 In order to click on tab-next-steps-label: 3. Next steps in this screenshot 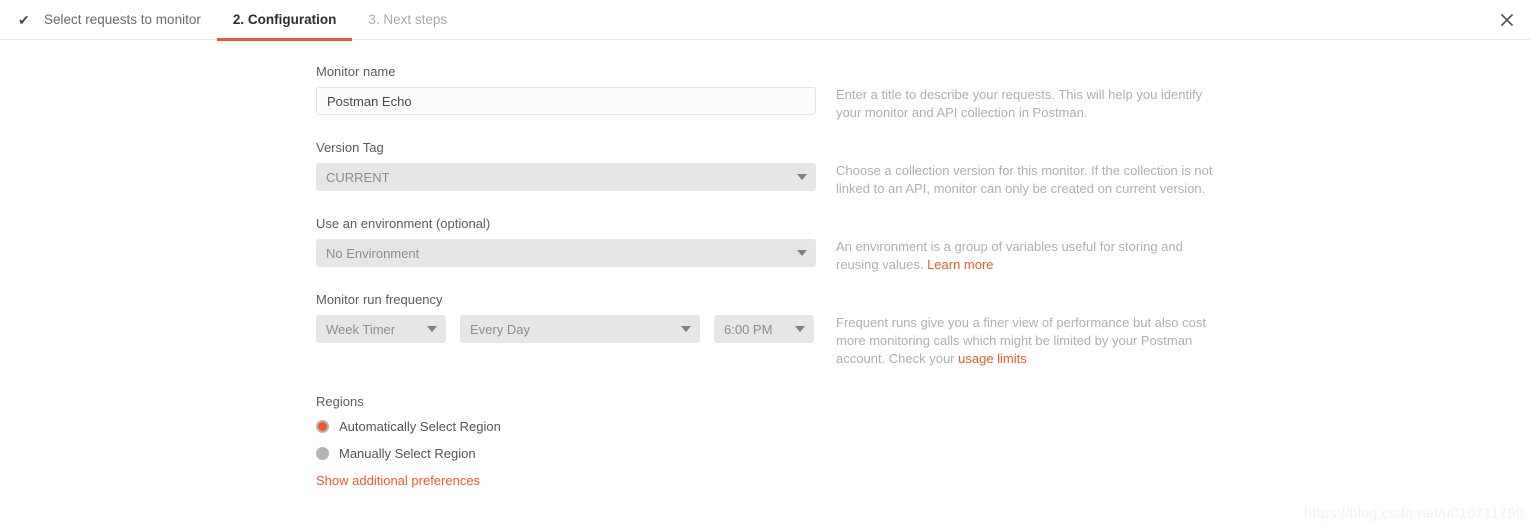, I will do `click(408, 19)`.